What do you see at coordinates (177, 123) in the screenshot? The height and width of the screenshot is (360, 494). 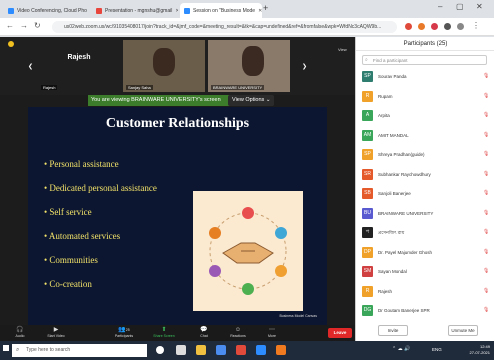 I see `slide-title: Customer Relationships` at bounding box center [177, 123].